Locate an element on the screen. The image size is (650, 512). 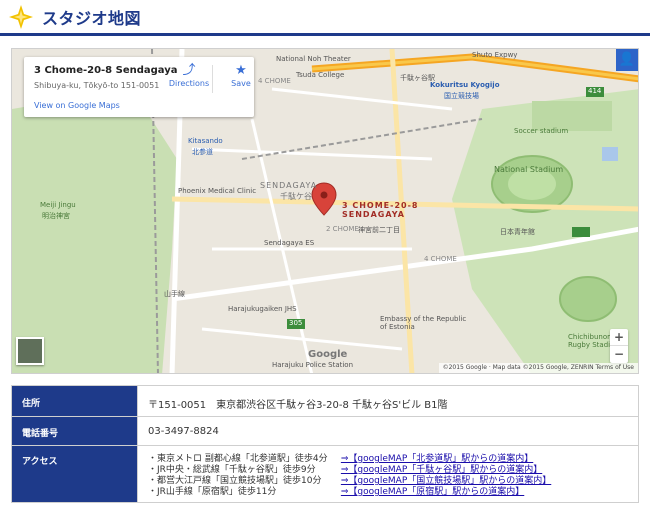
access-map-link: ⇒【googleMAP「北参道駅」駅からの道案内】 is located at coordinates (437, 459).